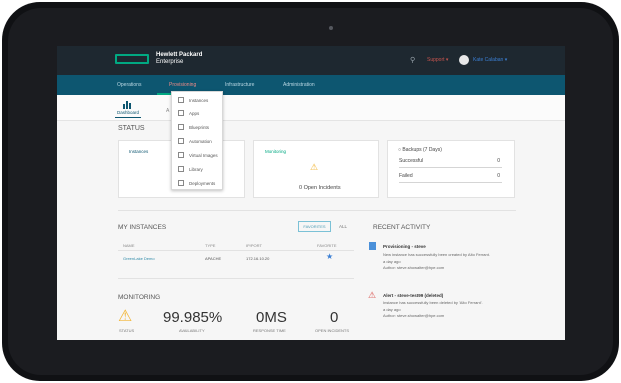 The image size is (621, 383). Describe the element at coordinates (170, 62) in the screenshot. I see `brand-line2: Enterprise` at that location.